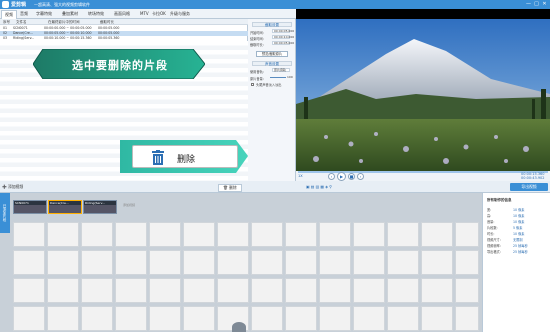  Describe the element at coordinates (124, 22) in the screenshot. I see `table-header: 序号 文件名 在最终影片中的时间 截取时长` at that location.